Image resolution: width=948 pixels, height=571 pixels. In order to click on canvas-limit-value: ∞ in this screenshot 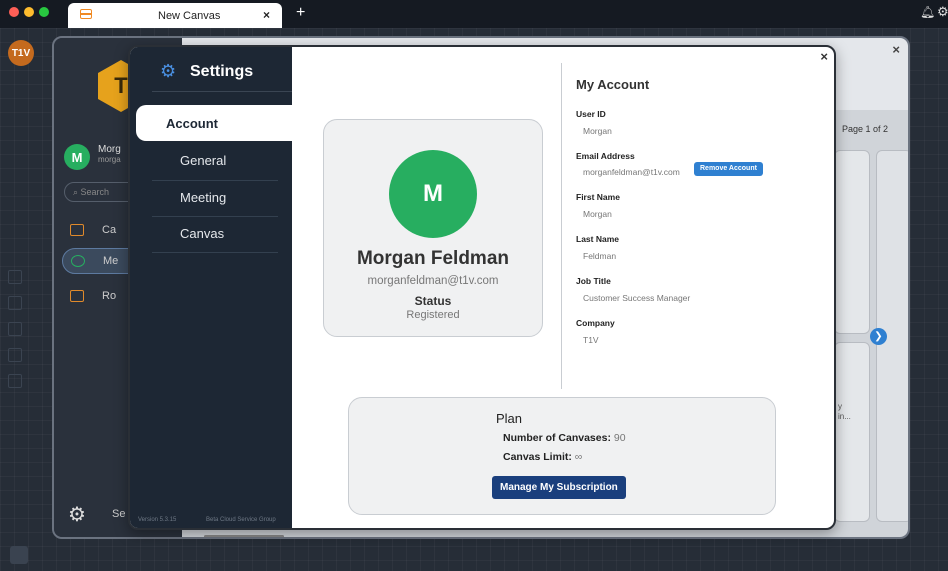, I will do `click(578, 457)`.